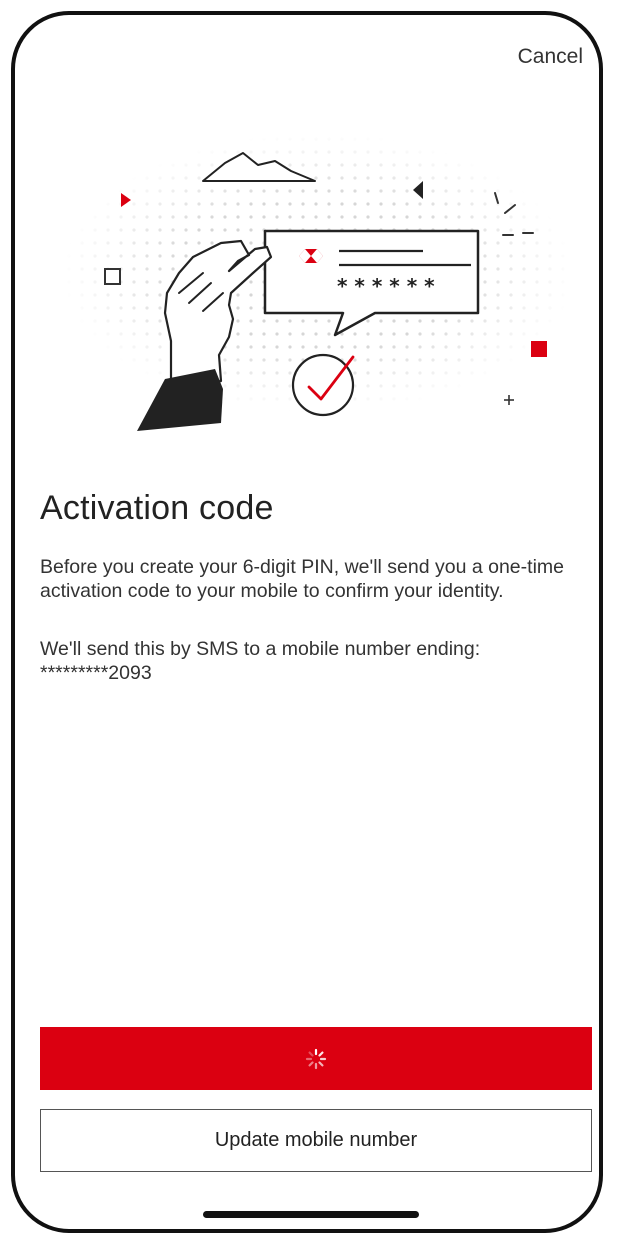  Describe the element at coordinates (112, 276) in the screenshot. I see `square-outline-icon` at that location.